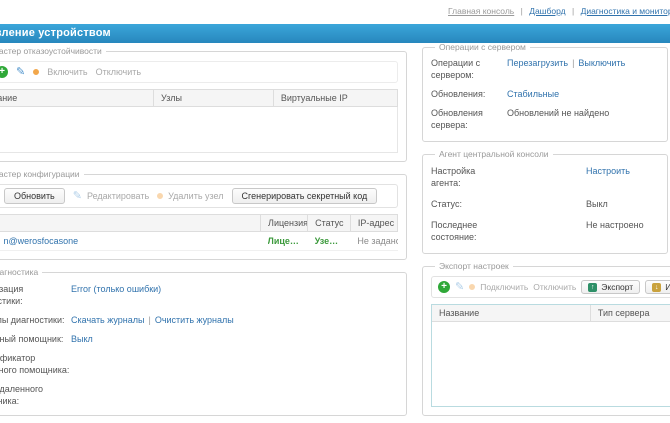  Describe the element at coordinates (554, 287) in the screenshot. I see `disconnect-button: Отключить` at that location.